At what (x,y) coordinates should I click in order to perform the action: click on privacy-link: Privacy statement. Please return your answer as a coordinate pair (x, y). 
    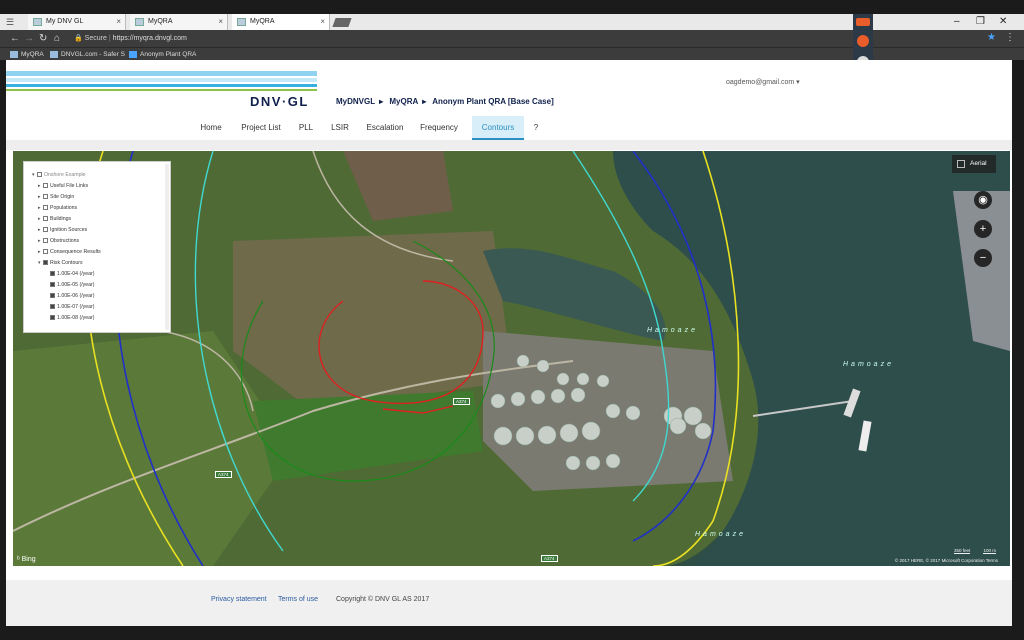
    Looking at the image, I should click on (239, 599).